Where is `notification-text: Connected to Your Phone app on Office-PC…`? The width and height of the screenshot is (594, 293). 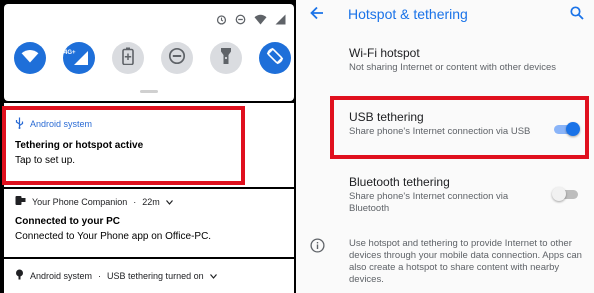 notification-text: Connected to Your Phone app on Office-PC… is located at coordinates (113, 236).